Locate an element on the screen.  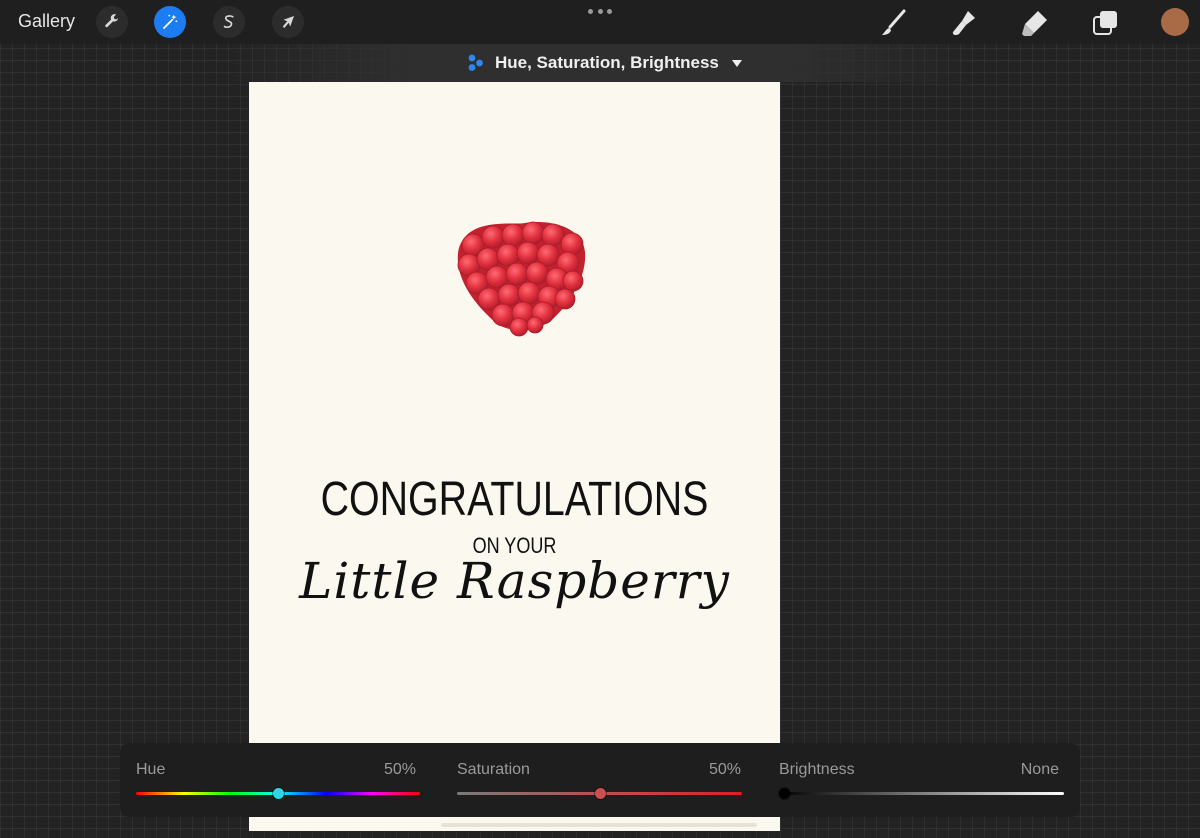
selection-button is located at coordinates (229, 22).